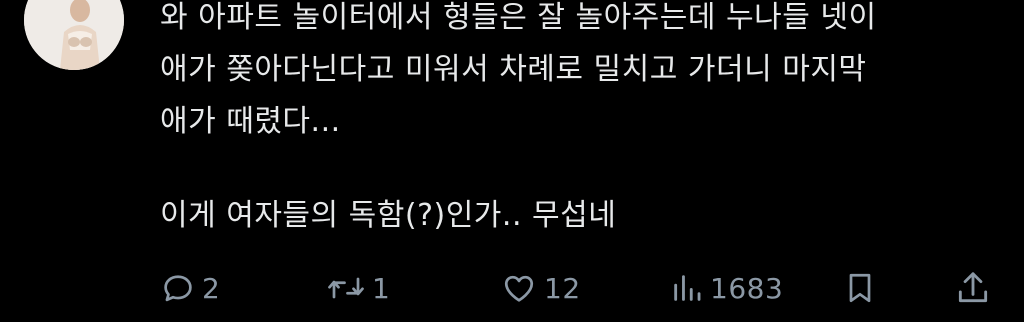  What do you see at coordinates (747, 288) in the screenshot?
I see `views-count: 1683` at bounding box center [747, 288].